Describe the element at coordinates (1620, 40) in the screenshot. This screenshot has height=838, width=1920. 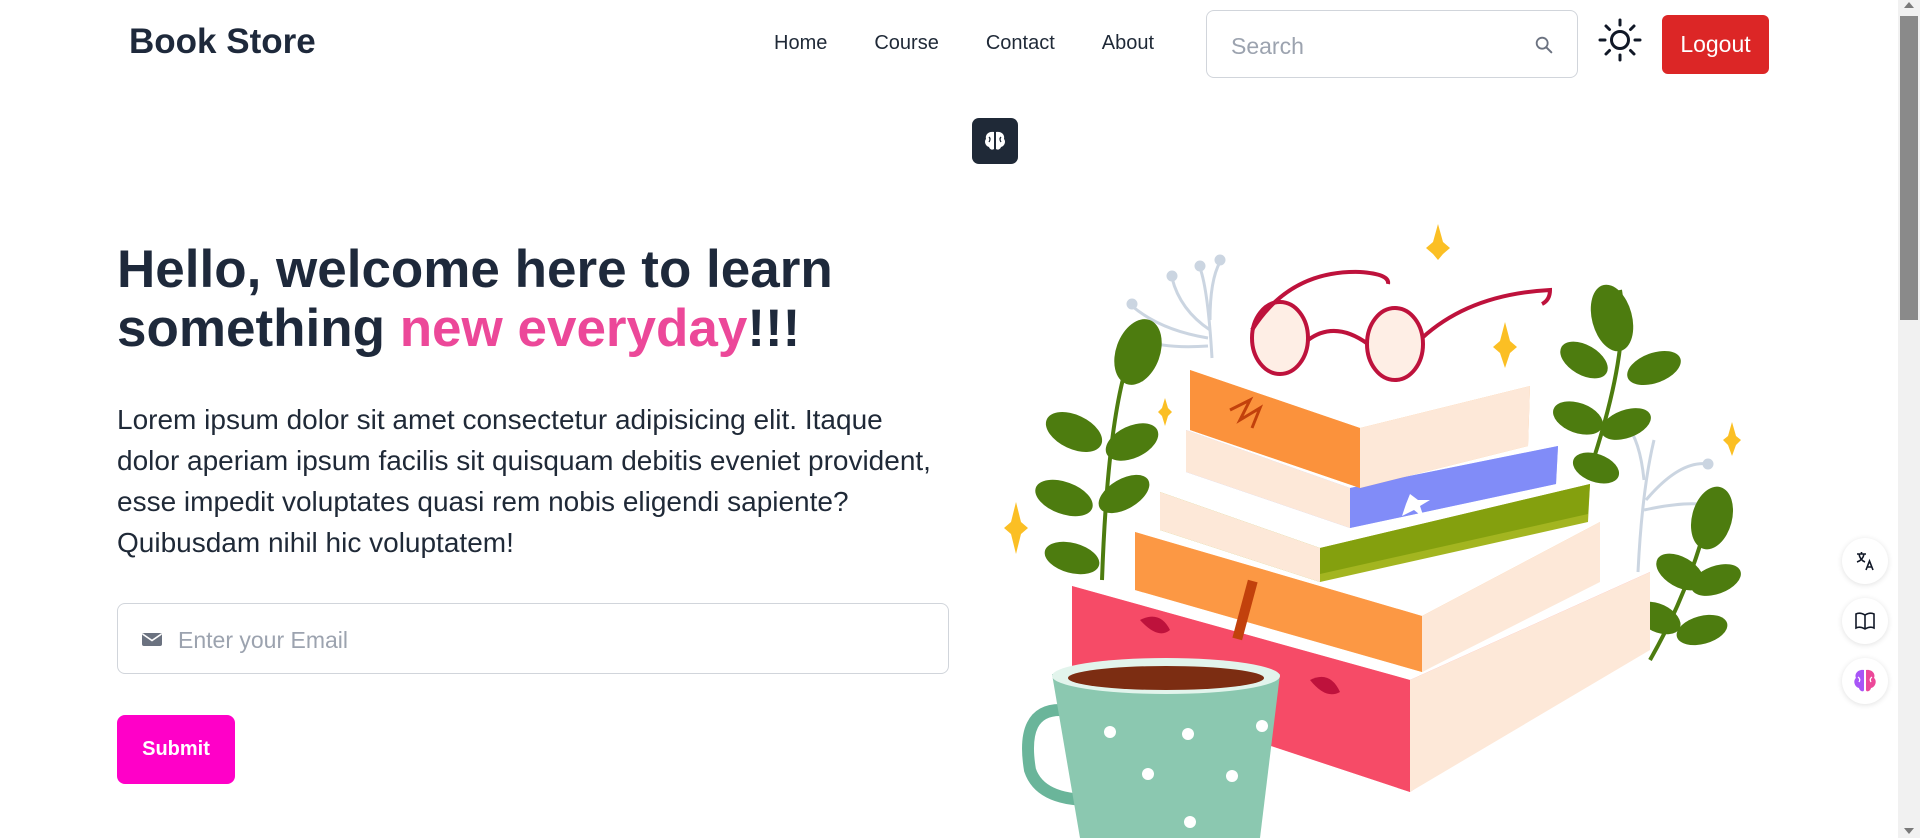
I see `sun-icon` at that location.